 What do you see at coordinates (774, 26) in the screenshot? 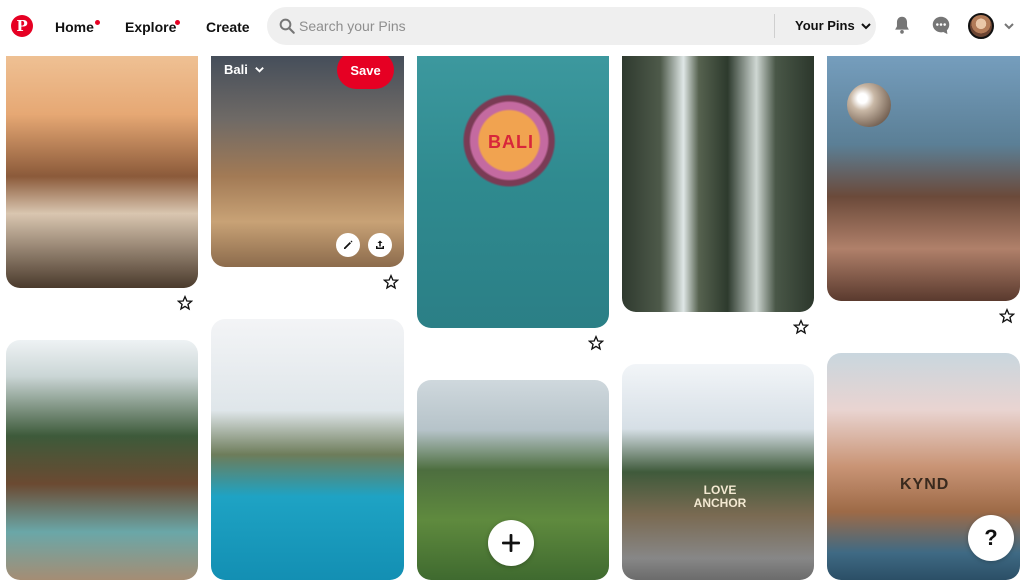
I see `search-divider` at bounding box center [774, 26].